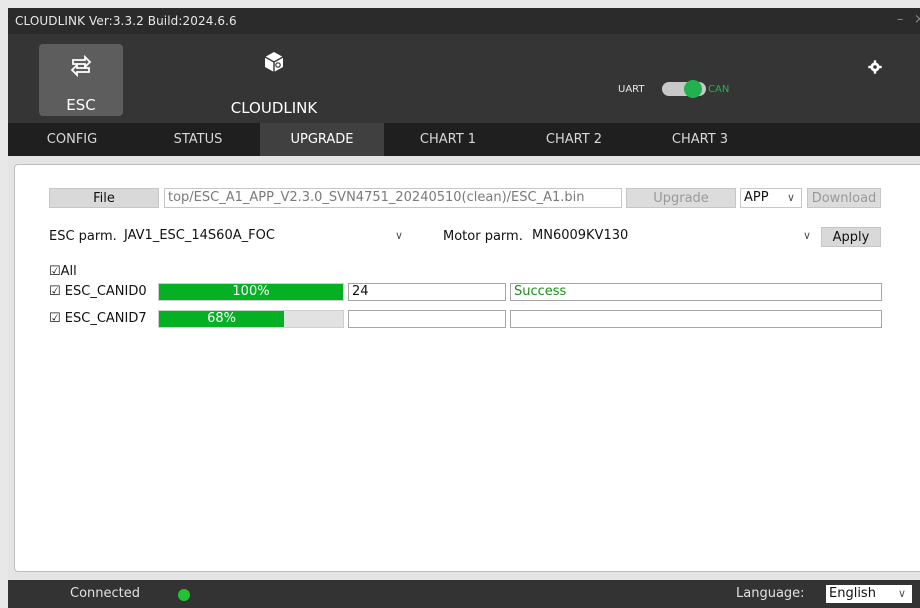 The height and width of the screenshot is (608, 920). What do you see at coordinates (448, 139) in the screenshot?
I see `tab-chart-1: CHART 1` at bounding box center [448, 139].